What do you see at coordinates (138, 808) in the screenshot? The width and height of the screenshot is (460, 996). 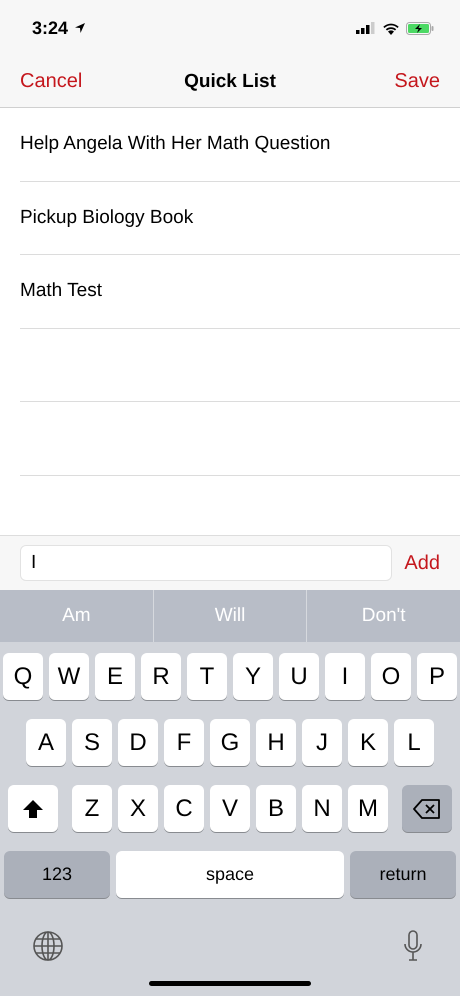 I see `letter-key: X` at bounding box center [138, 808].